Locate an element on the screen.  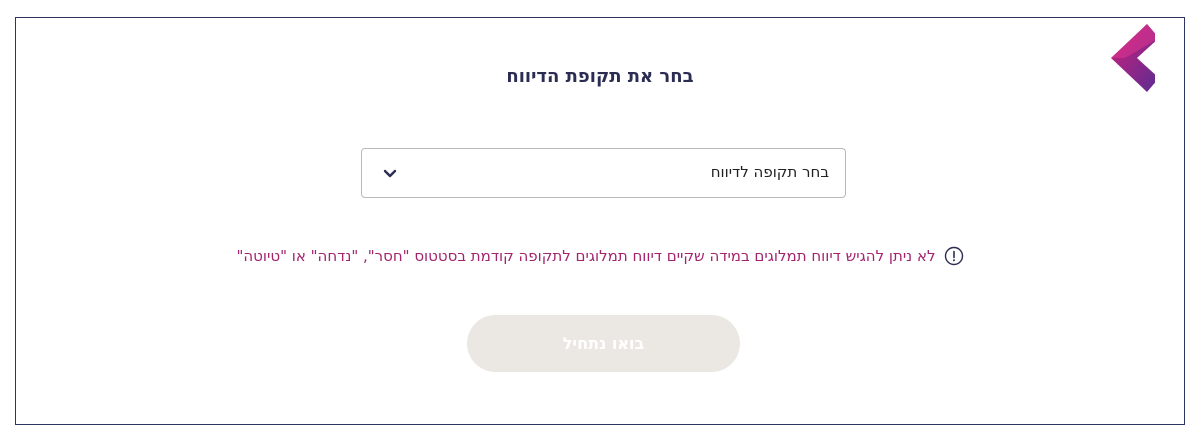
start-button: בואו נתחיל is located at coordinates (603, 343).